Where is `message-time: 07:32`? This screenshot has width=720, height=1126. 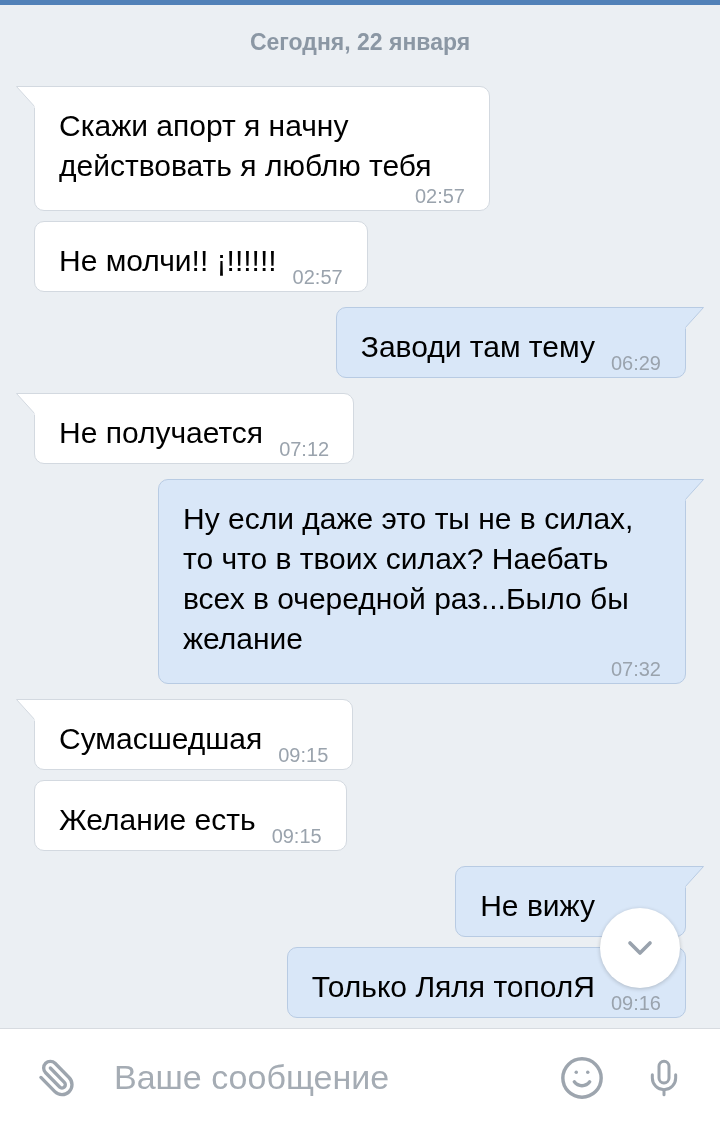 message-time: 07:32 is located at coordinates (635, 669).